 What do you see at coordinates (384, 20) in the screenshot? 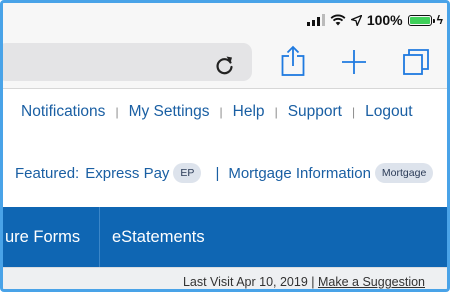
I see `battery-percent: 100%` at bounding box center [384, 20].